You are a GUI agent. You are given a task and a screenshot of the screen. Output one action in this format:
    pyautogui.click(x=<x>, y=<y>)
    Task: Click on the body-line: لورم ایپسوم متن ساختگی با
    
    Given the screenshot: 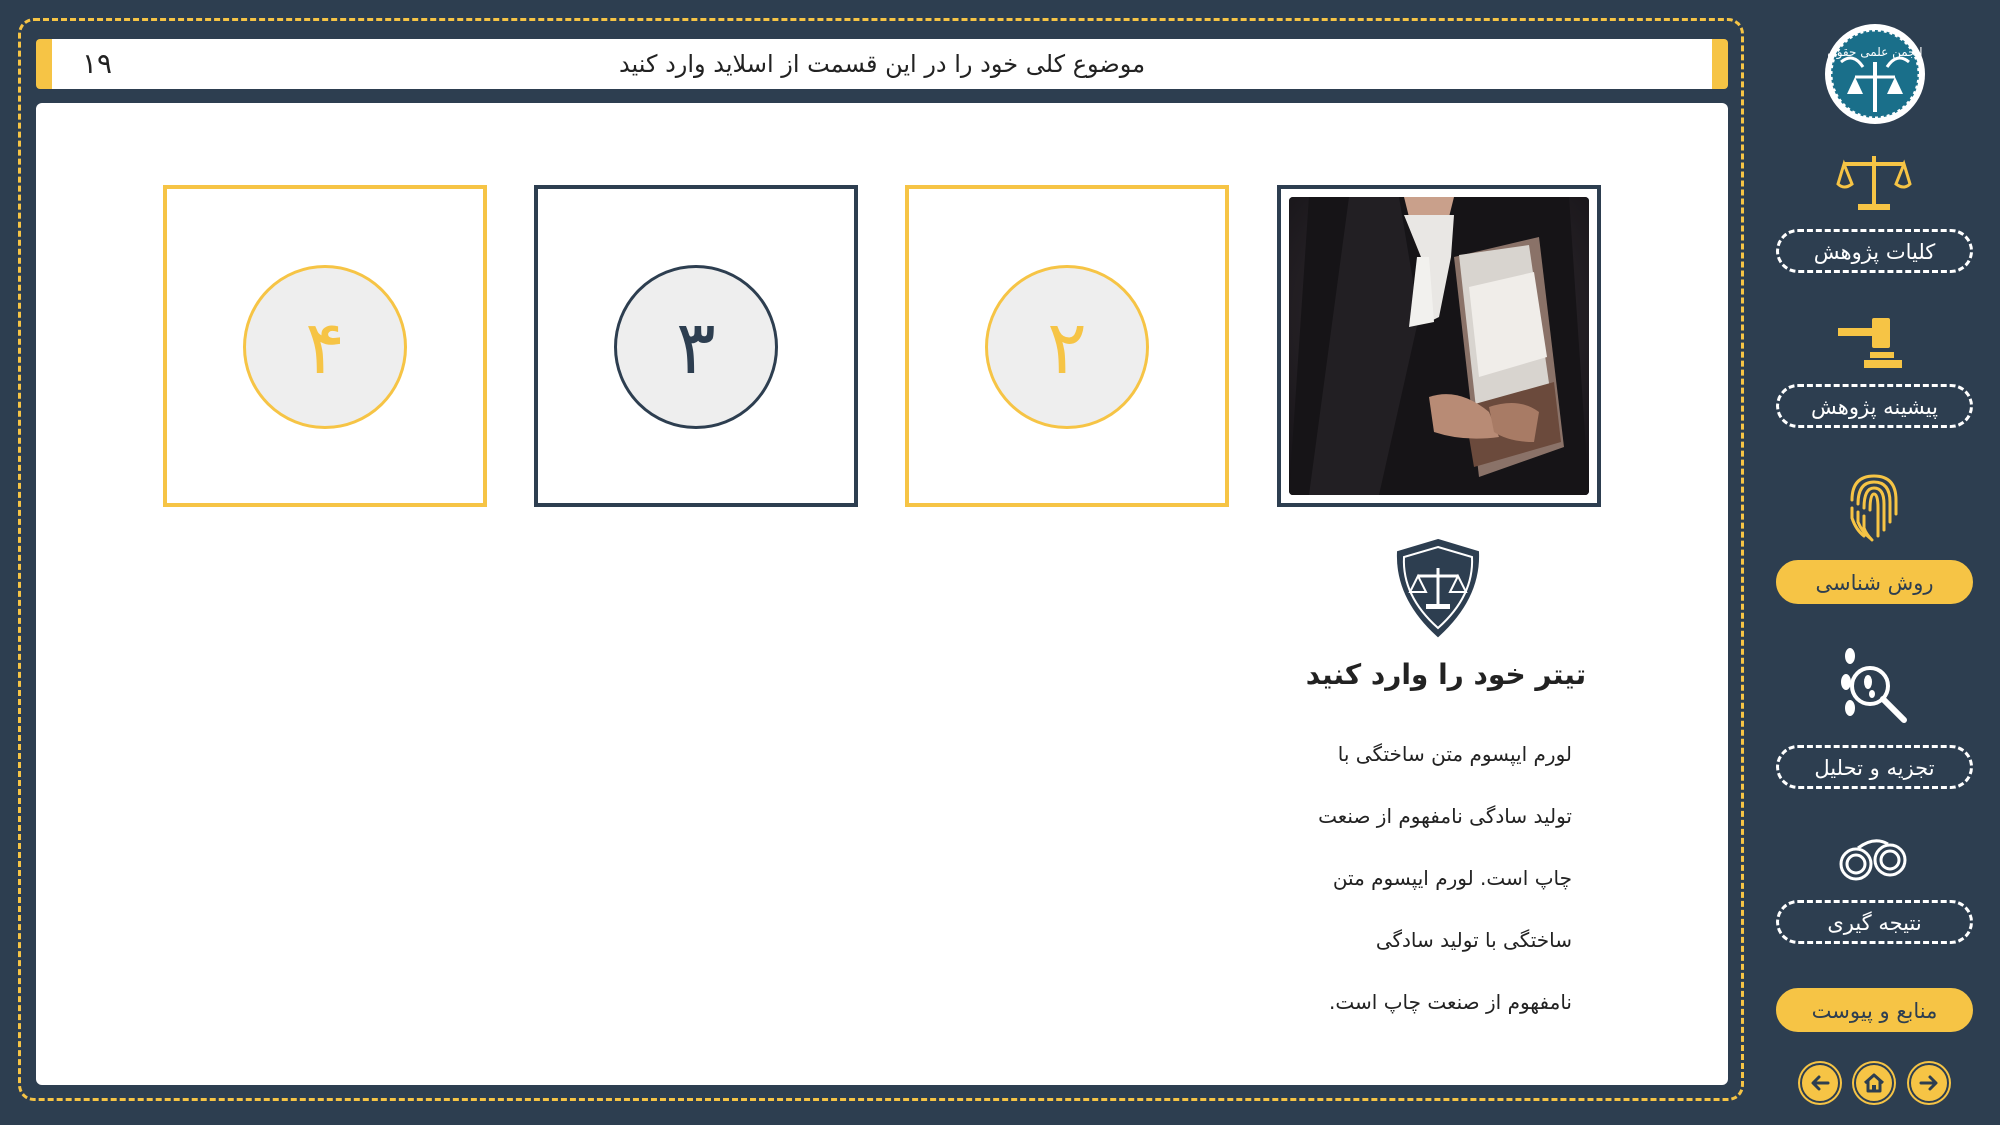 What is the action you would take?
    pyautogui.click(x=1454, y=754)
    